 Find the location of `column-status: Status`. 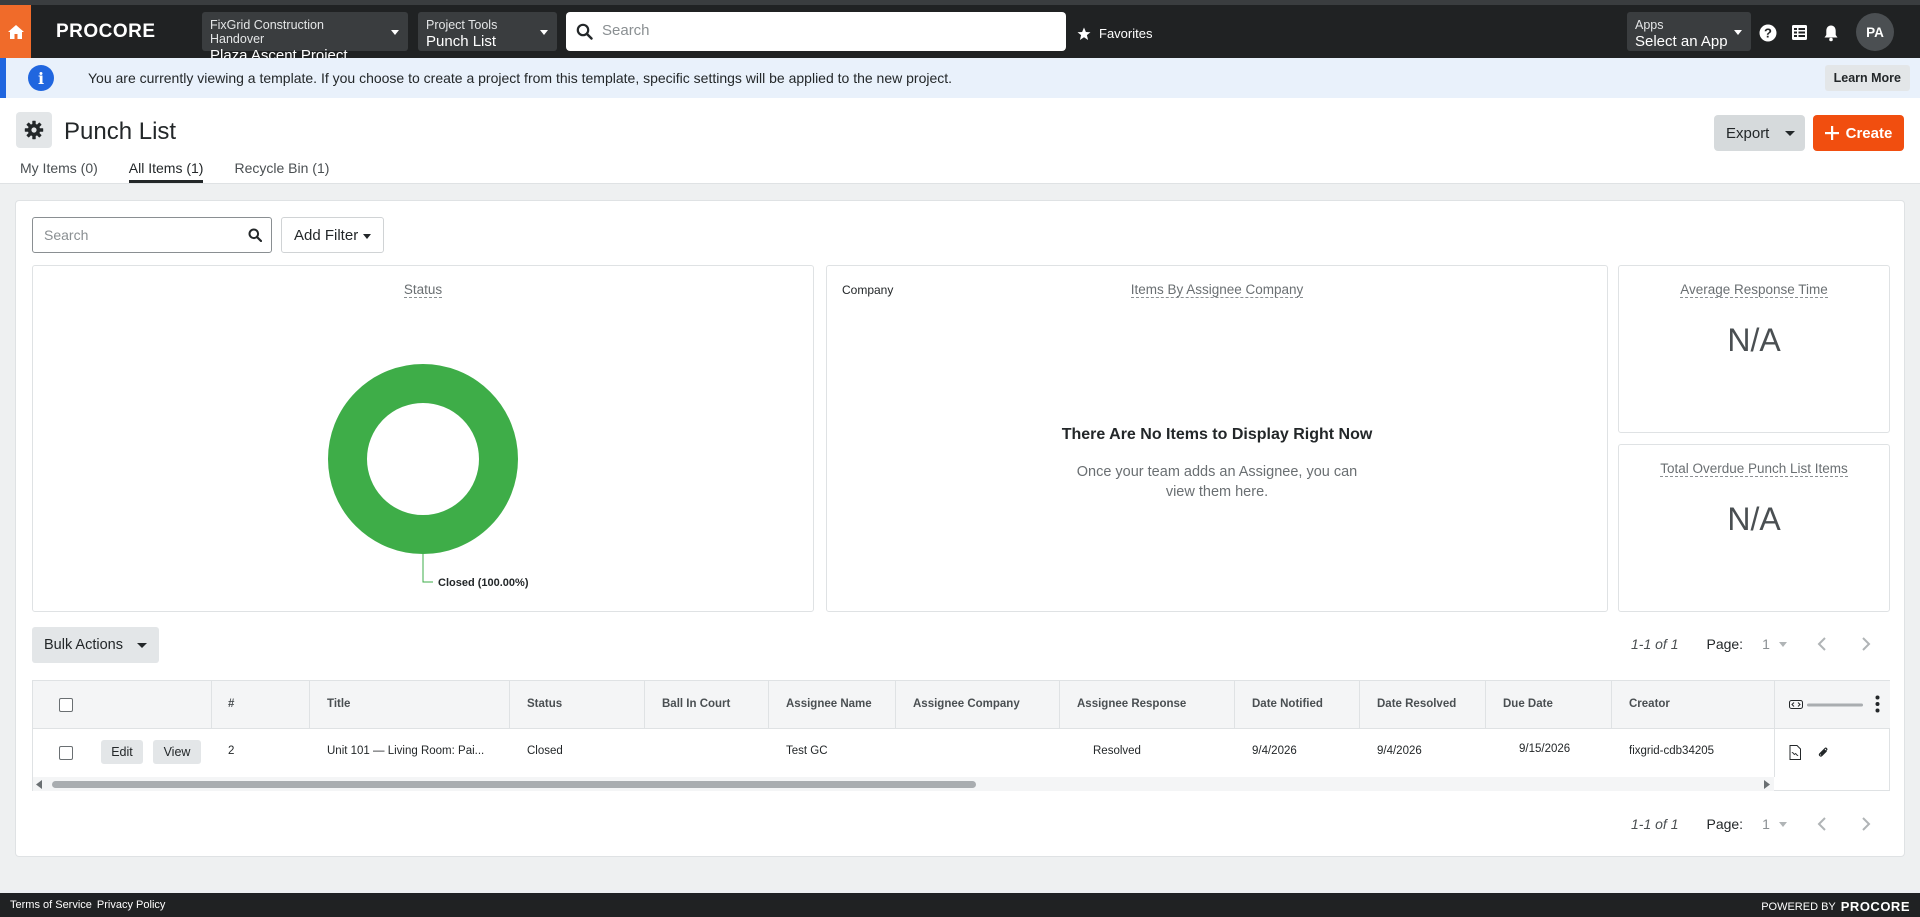

column-status: Status is located at coordinates (544, 704).